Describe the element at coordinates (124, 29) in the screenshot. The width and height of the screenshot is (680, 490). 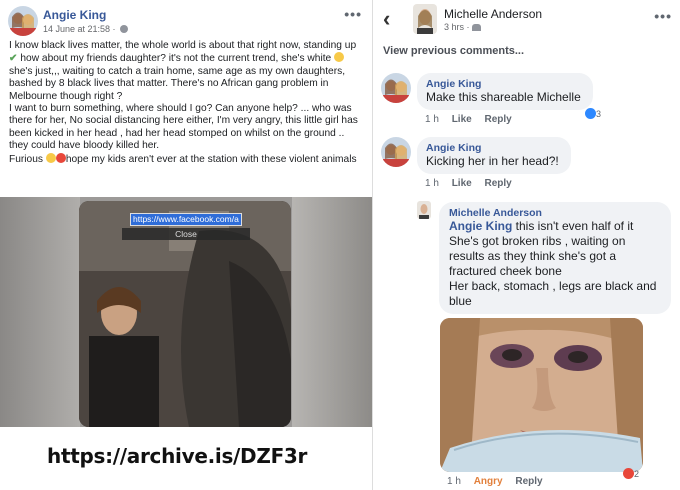
I see `globe-icon` at that location.